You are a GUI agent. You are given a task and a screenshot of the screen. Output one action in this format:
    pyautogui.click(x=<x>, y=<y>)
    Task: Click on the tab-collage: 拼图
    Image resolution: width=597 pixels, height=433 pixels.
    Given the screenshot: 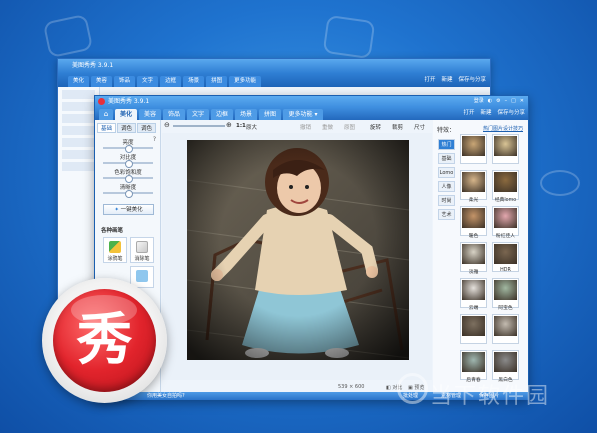 What is the action you would take?
    pyautogui.click(x=270, y=114)
    